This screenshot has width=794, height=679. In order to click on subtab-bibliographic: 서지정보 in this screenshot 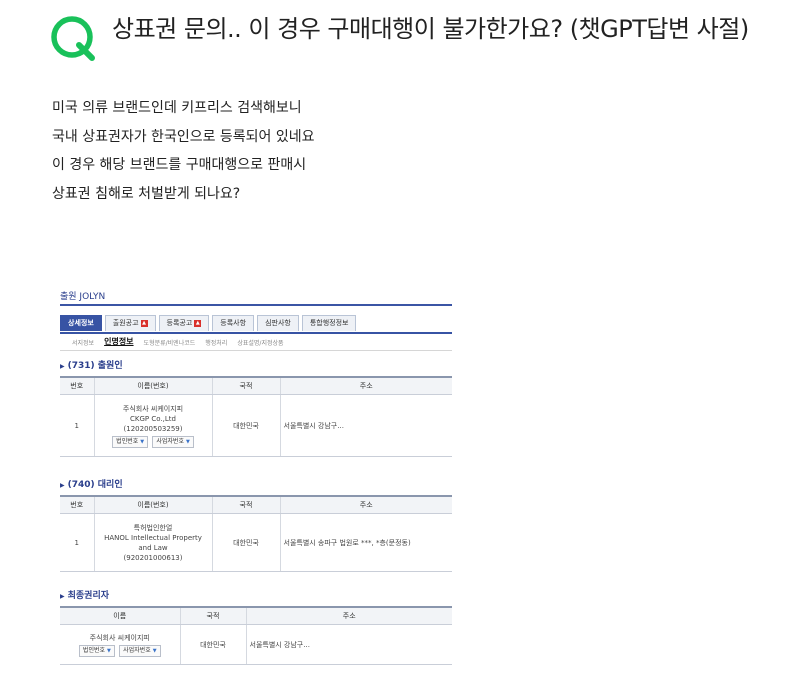, I will do `click(83, 342)`.